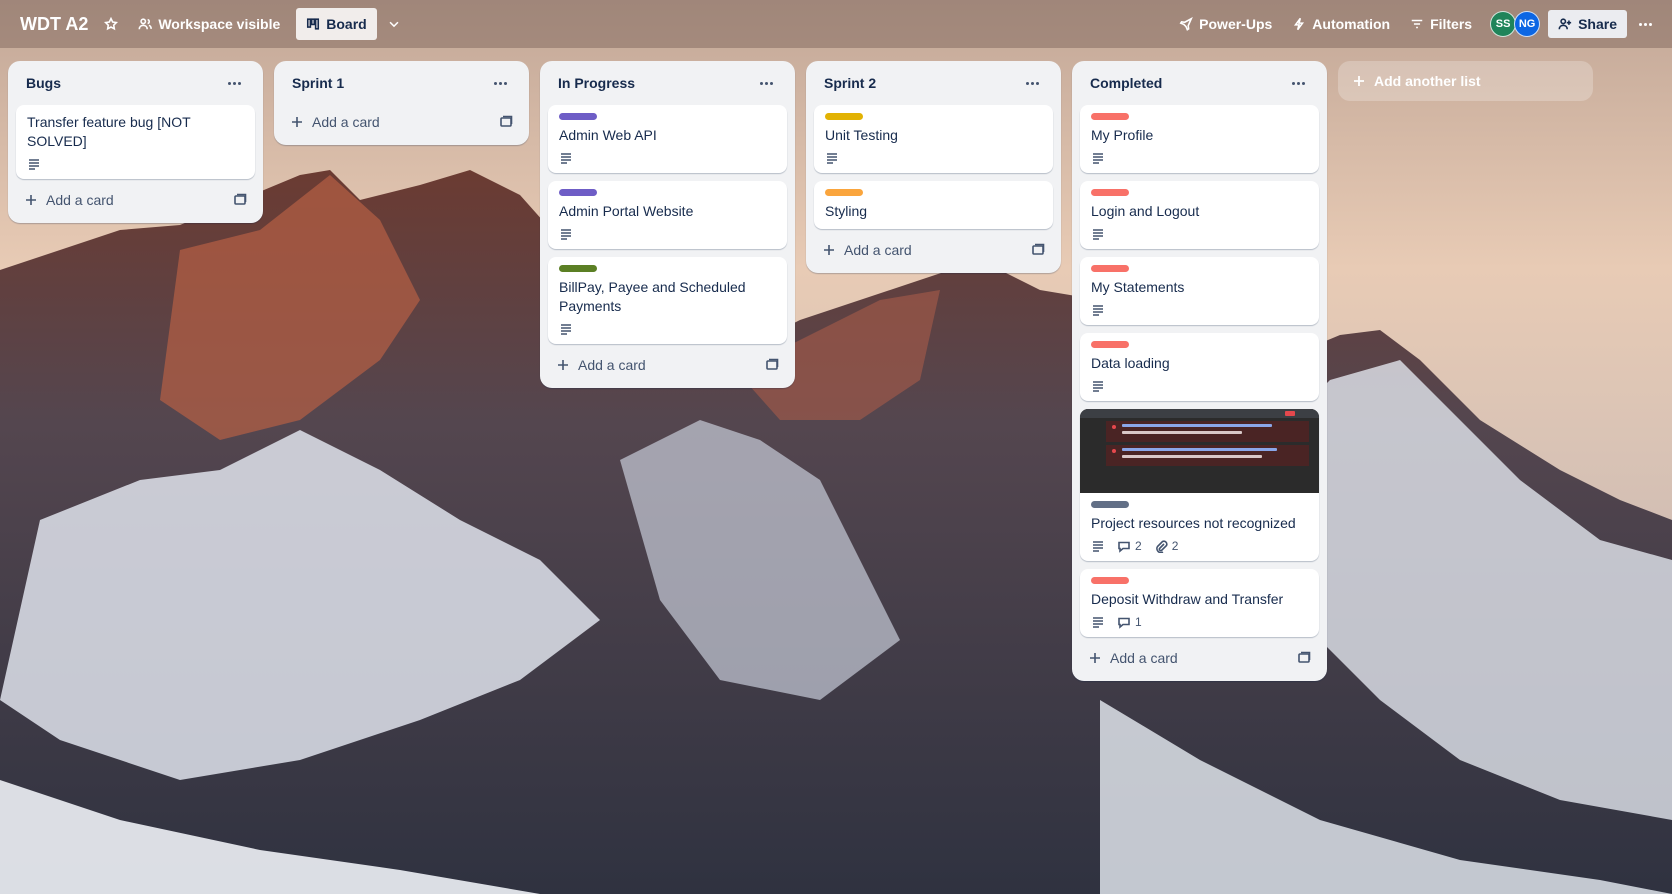  I want to click on member-avatars: SS NG, so click(1515, 24).